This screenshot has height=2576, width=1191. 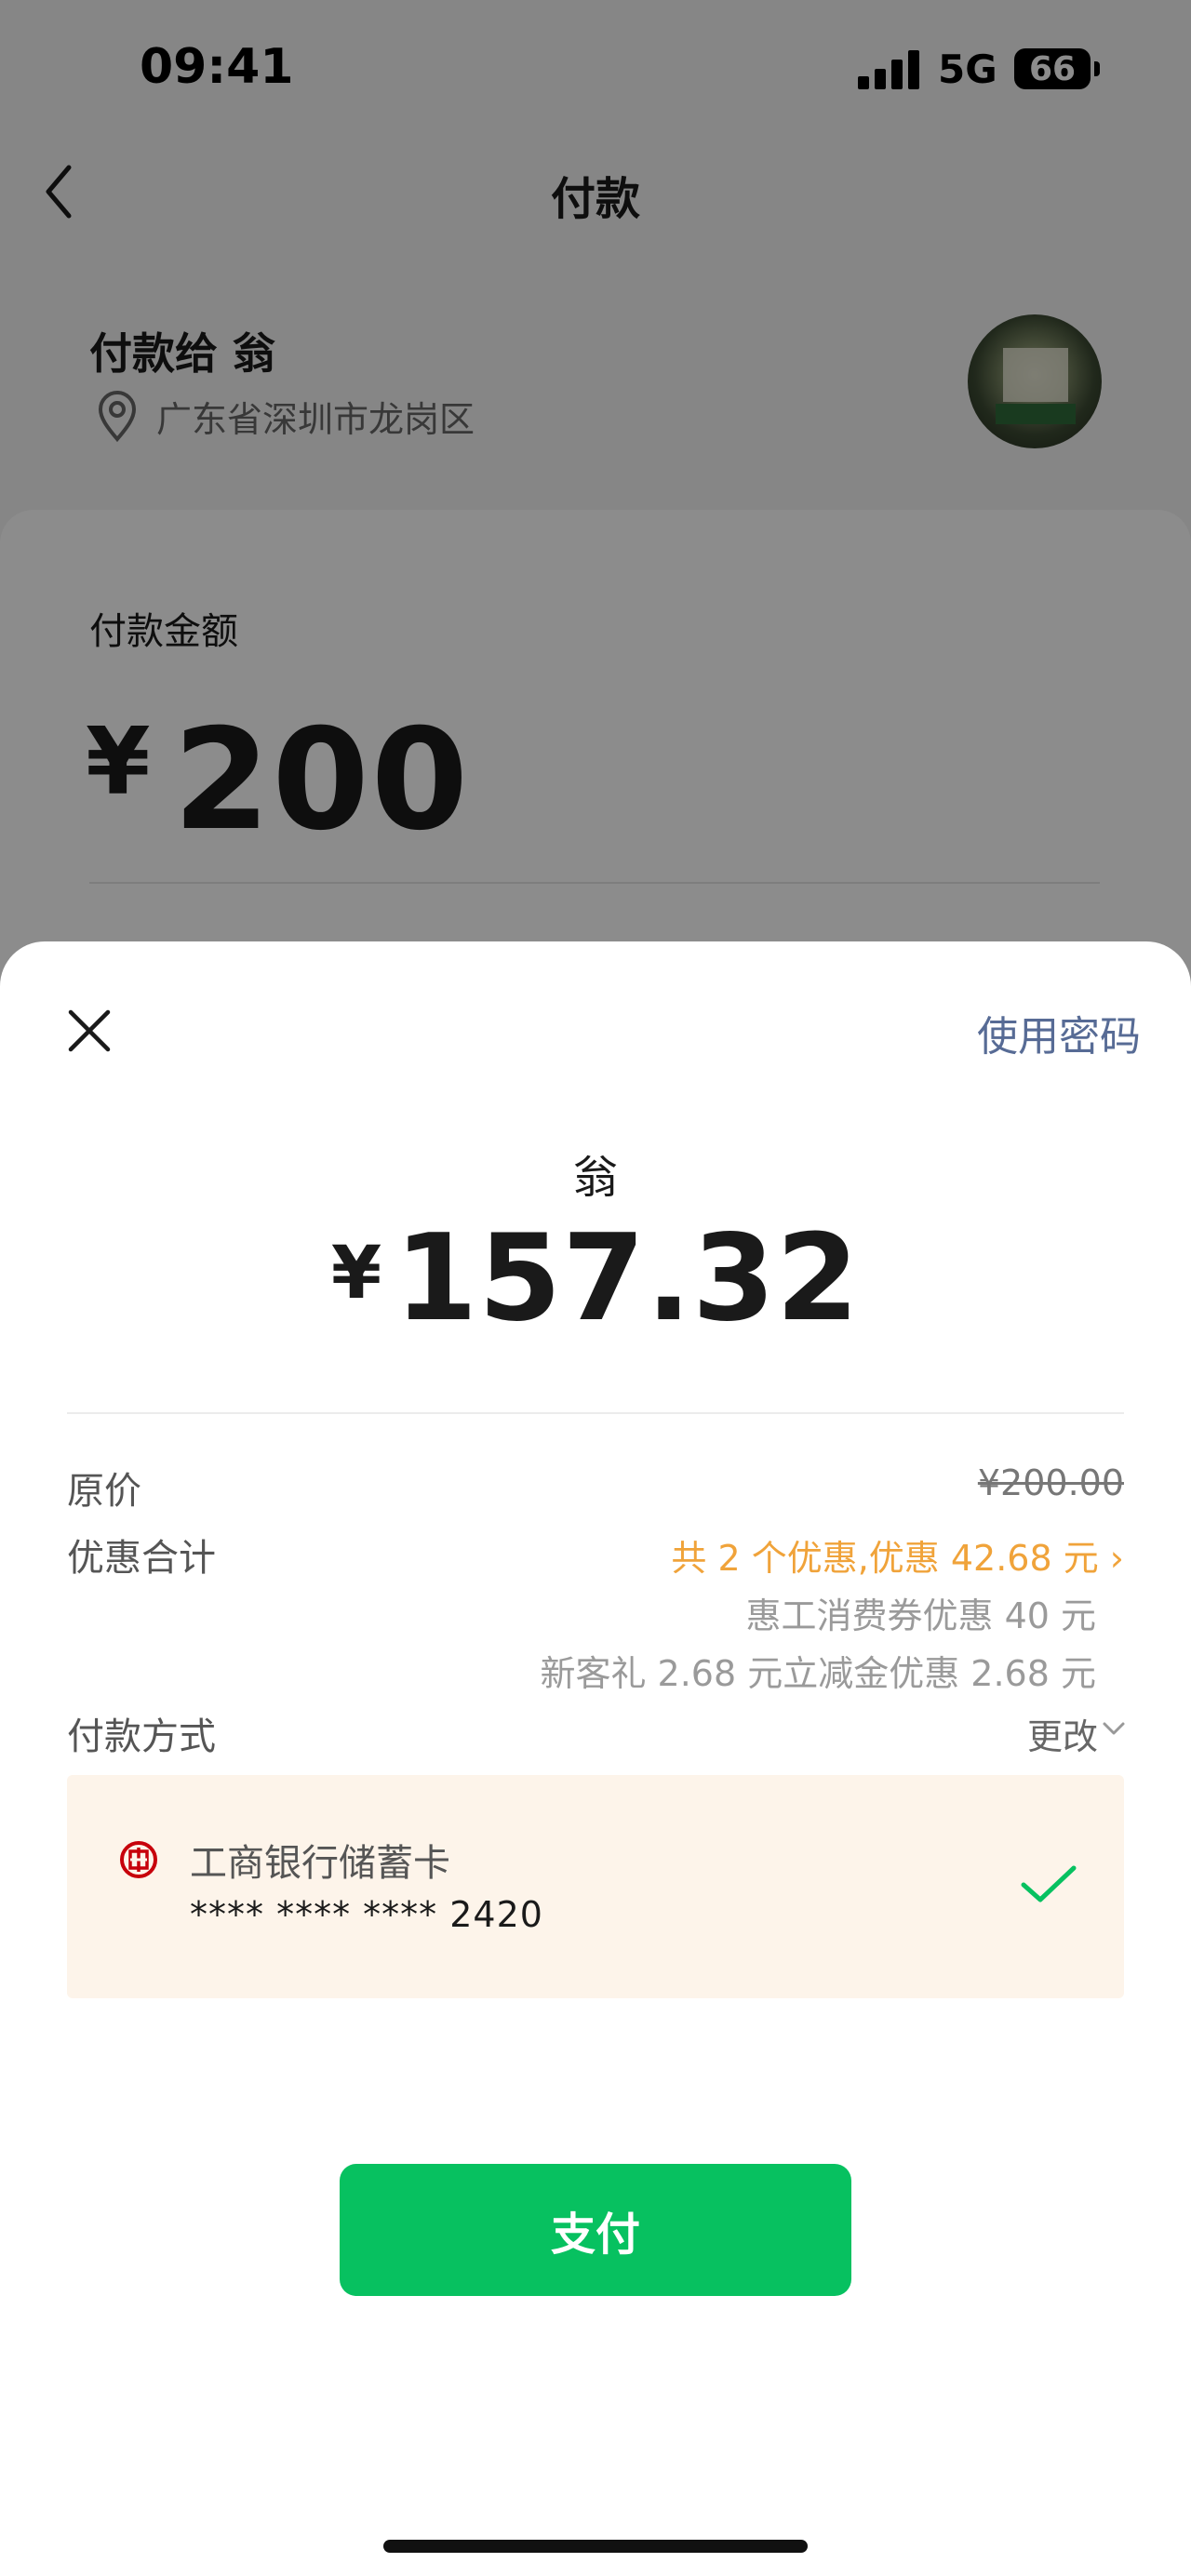 I want to click on discount-detail-coupon: 惠工消费券优惠 40 元, so click(x=920, y=1615).